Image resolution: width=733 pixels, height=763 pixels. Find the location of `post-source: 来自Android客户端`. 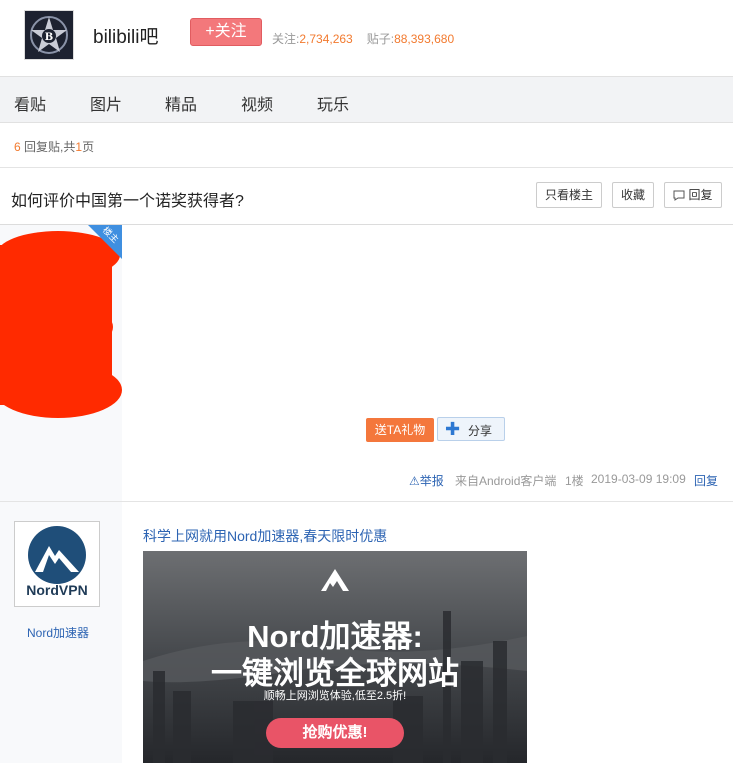

post-source: 来自Android客户端 is located at coordinates (506, 481).